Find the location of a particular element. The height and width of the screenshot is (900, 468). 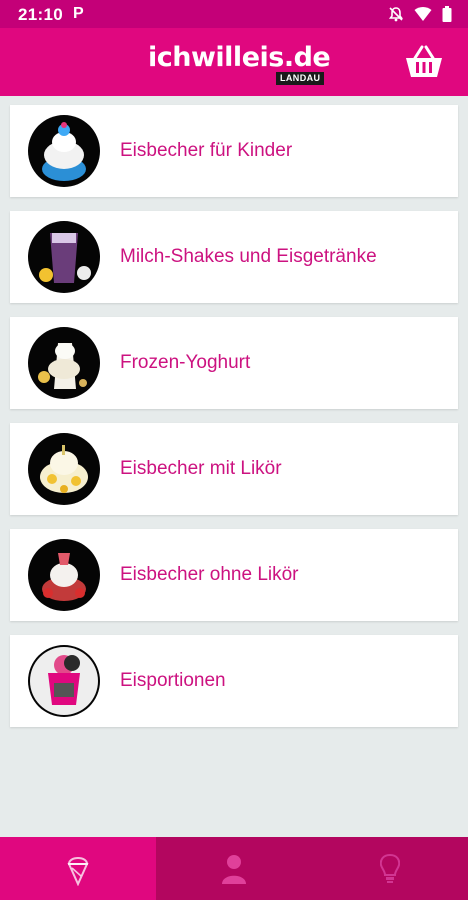

basket-icon is located at coordinates (424, 61).